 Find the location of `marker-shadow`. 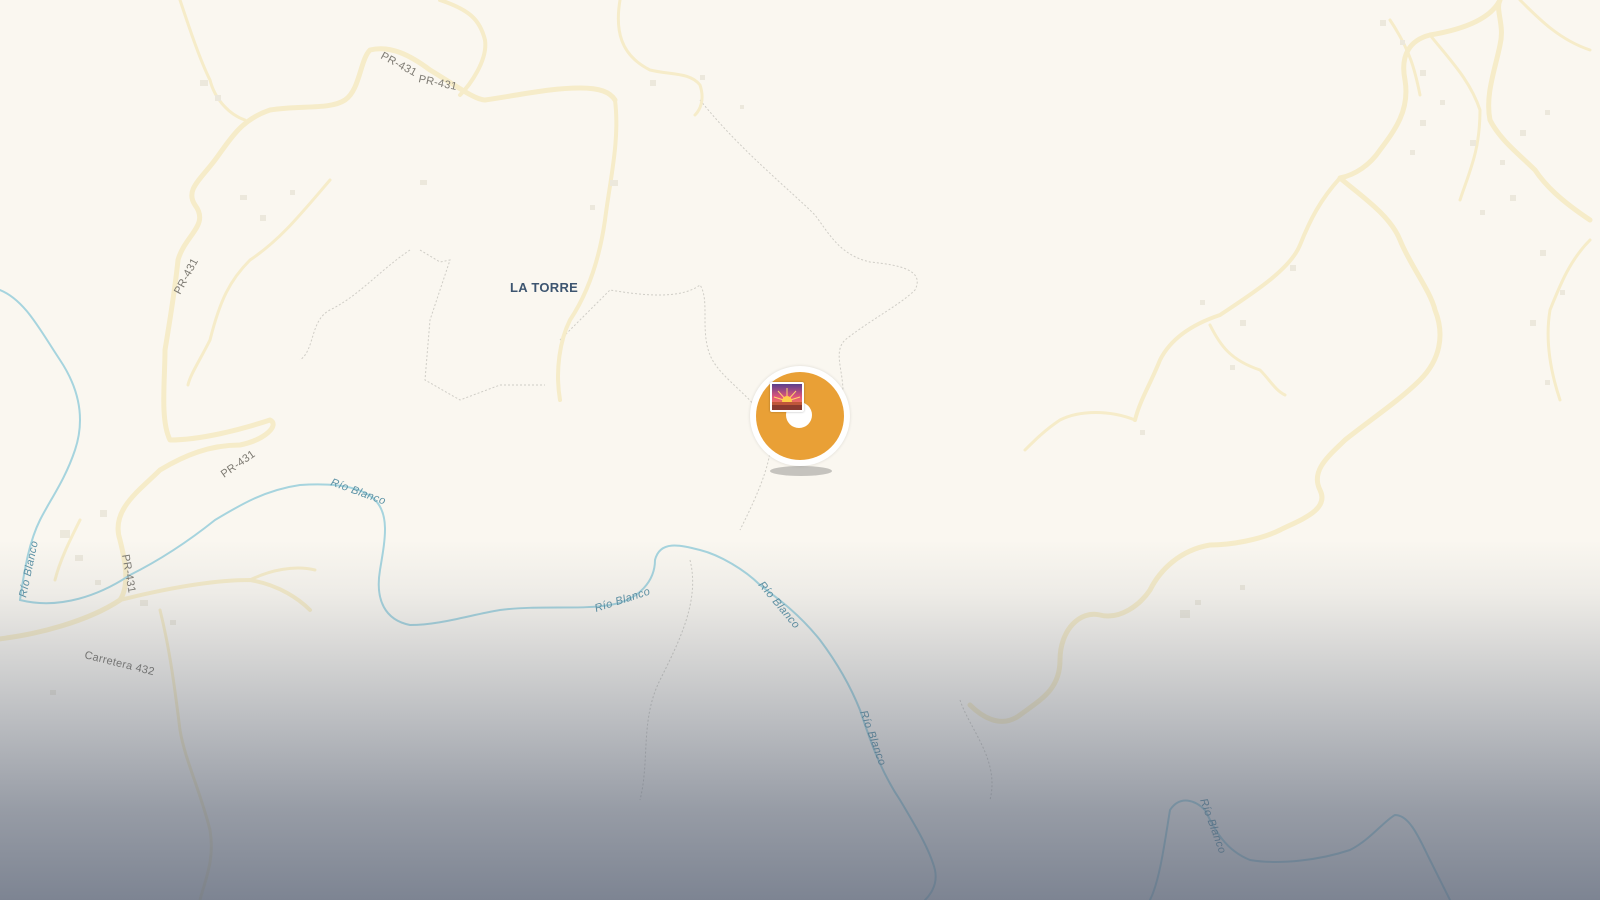

marker-shadow is located at coordinates (801, 471).